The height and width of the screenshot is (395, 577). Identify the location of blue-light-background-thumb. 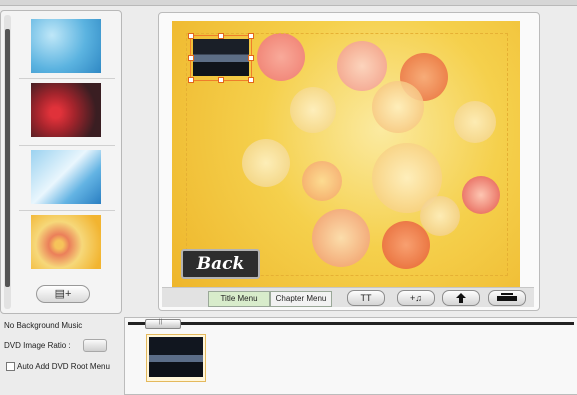
(66, 177).